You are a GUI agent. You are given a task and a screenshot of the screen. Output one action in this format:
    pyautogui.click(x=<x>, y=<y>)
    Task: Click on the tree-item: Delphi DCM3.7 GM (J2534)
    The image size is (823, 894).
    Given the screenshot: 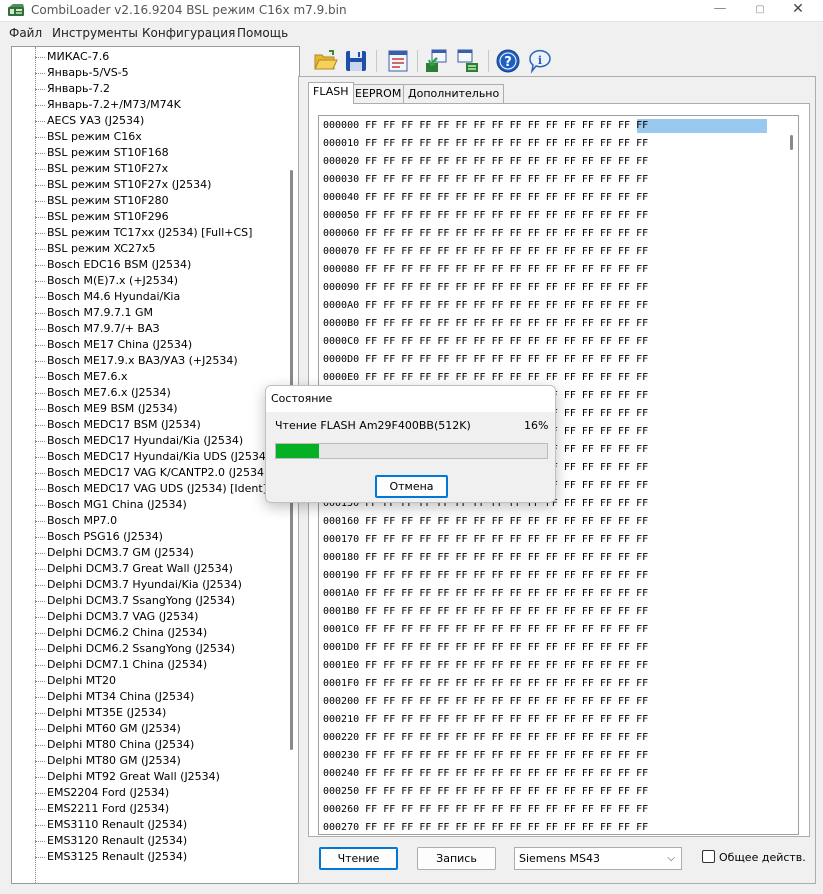 What is the action you would take?
    pyautogui.click(x=114, y=553)
    